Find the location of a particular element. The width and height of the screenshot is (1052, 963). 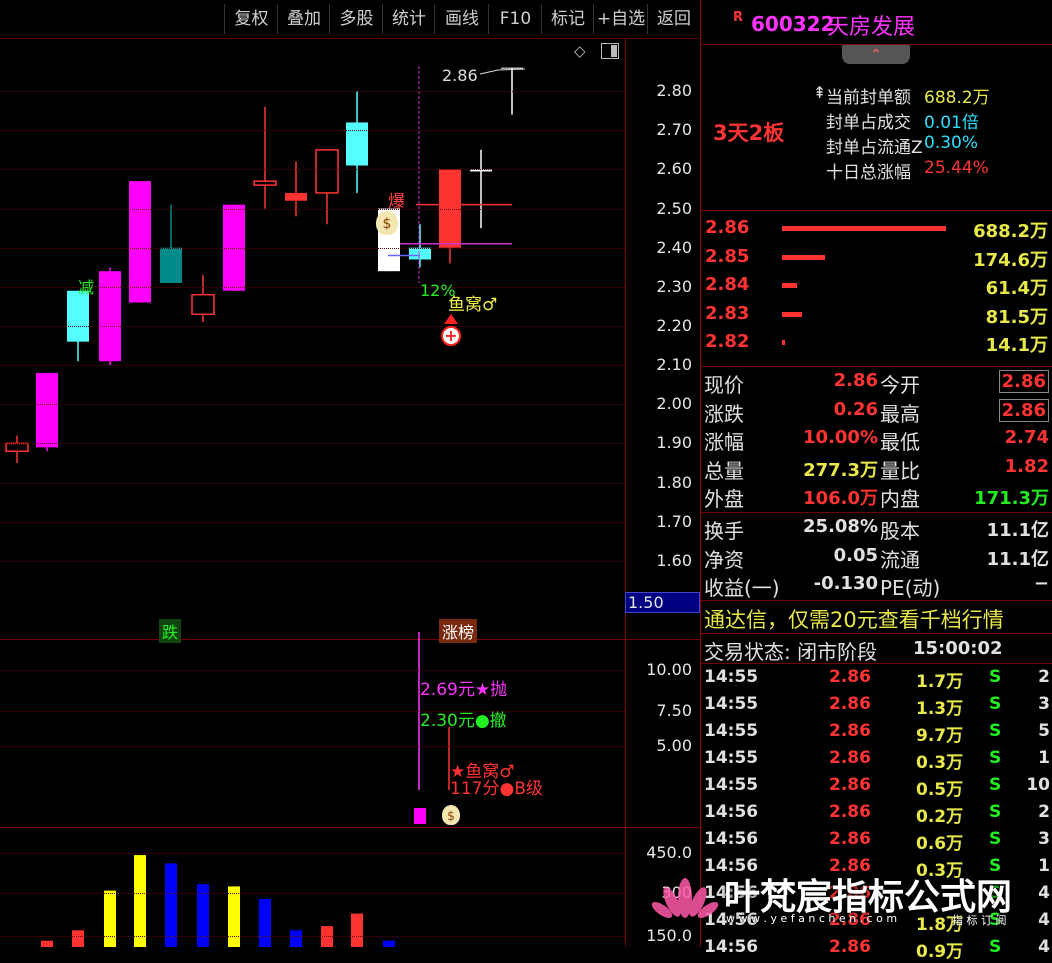

toolbar-button-1: 叠加 is located at coordinates (303, 19).